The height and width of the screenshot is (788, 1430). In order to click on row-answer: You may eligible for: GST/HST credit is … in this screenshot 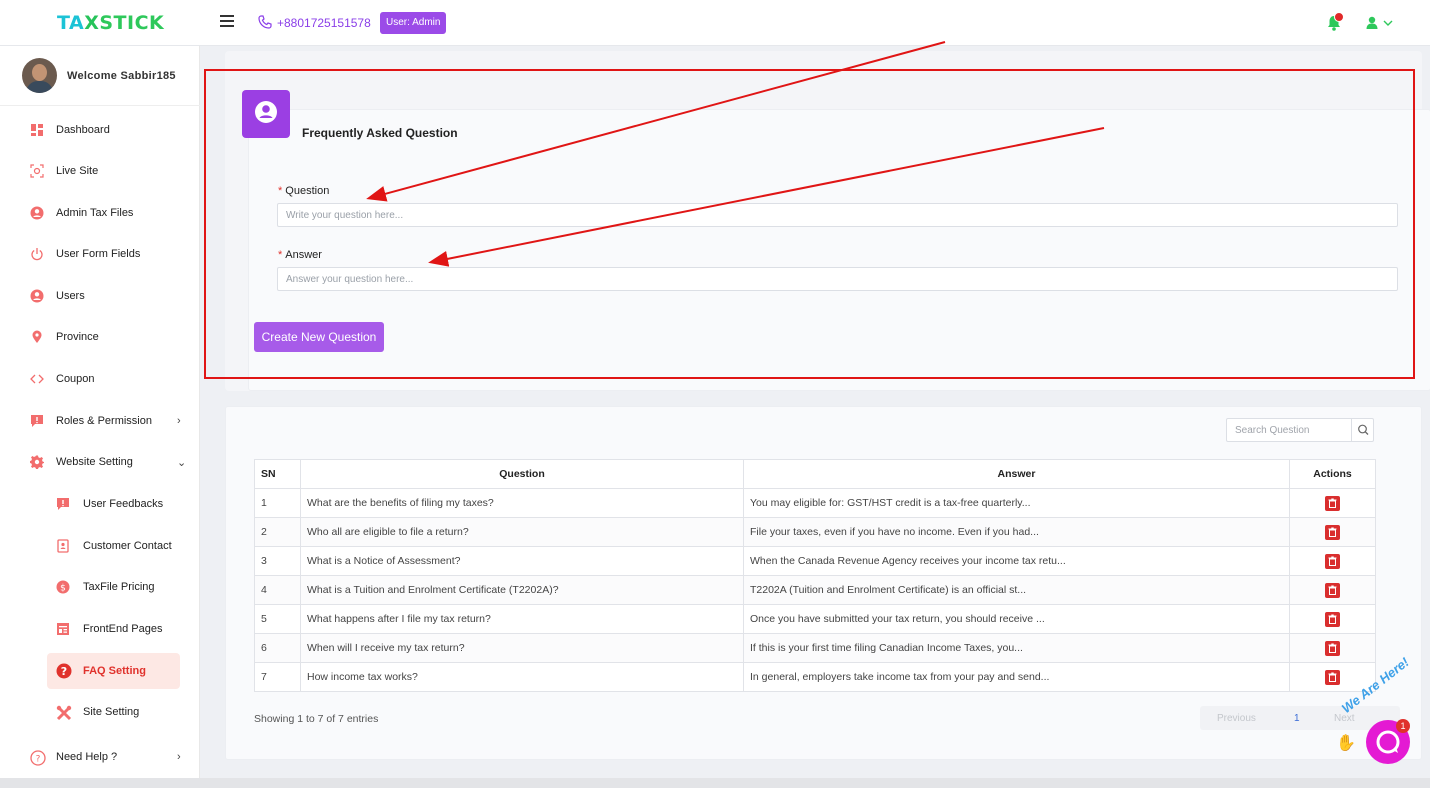, I will do `click(1016, 503)`.